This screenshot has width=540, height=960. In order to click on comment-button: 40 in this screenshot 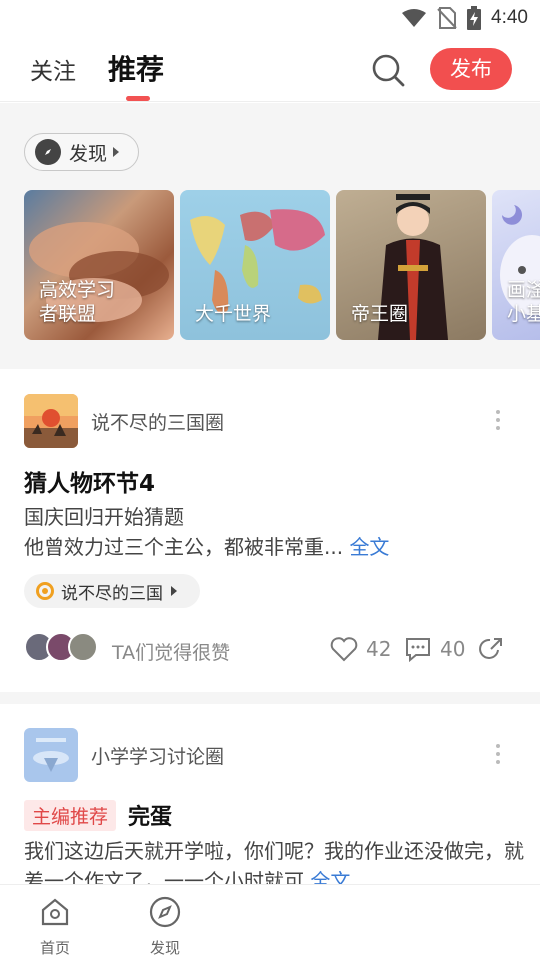, I will do `click(434, 649)`.